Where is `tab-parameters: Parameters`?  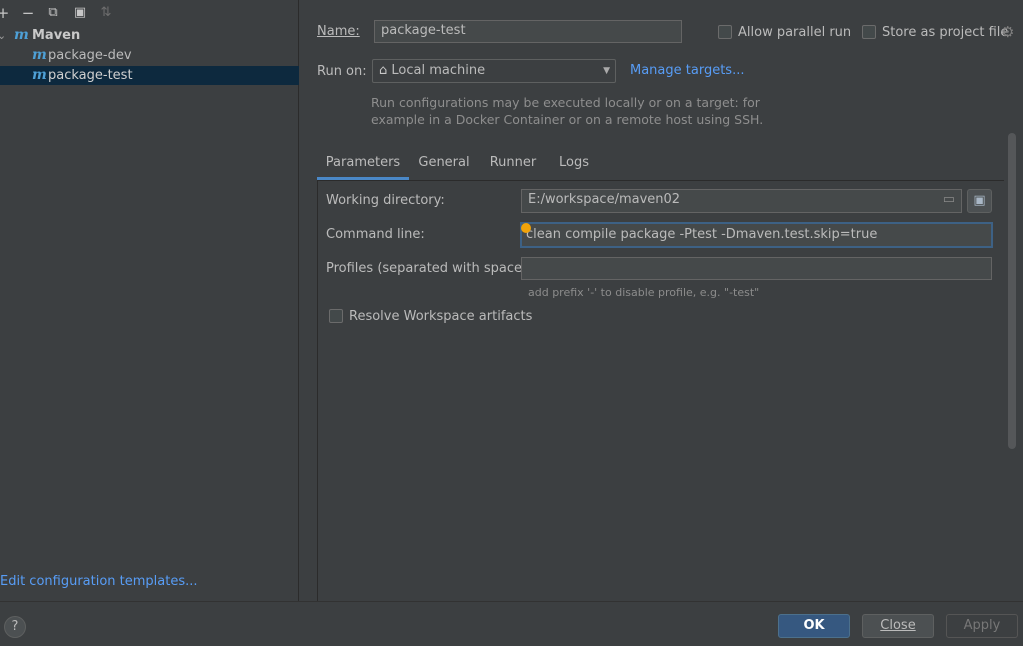 tab-parameters: Parameters is located at coordinates (363, 167).